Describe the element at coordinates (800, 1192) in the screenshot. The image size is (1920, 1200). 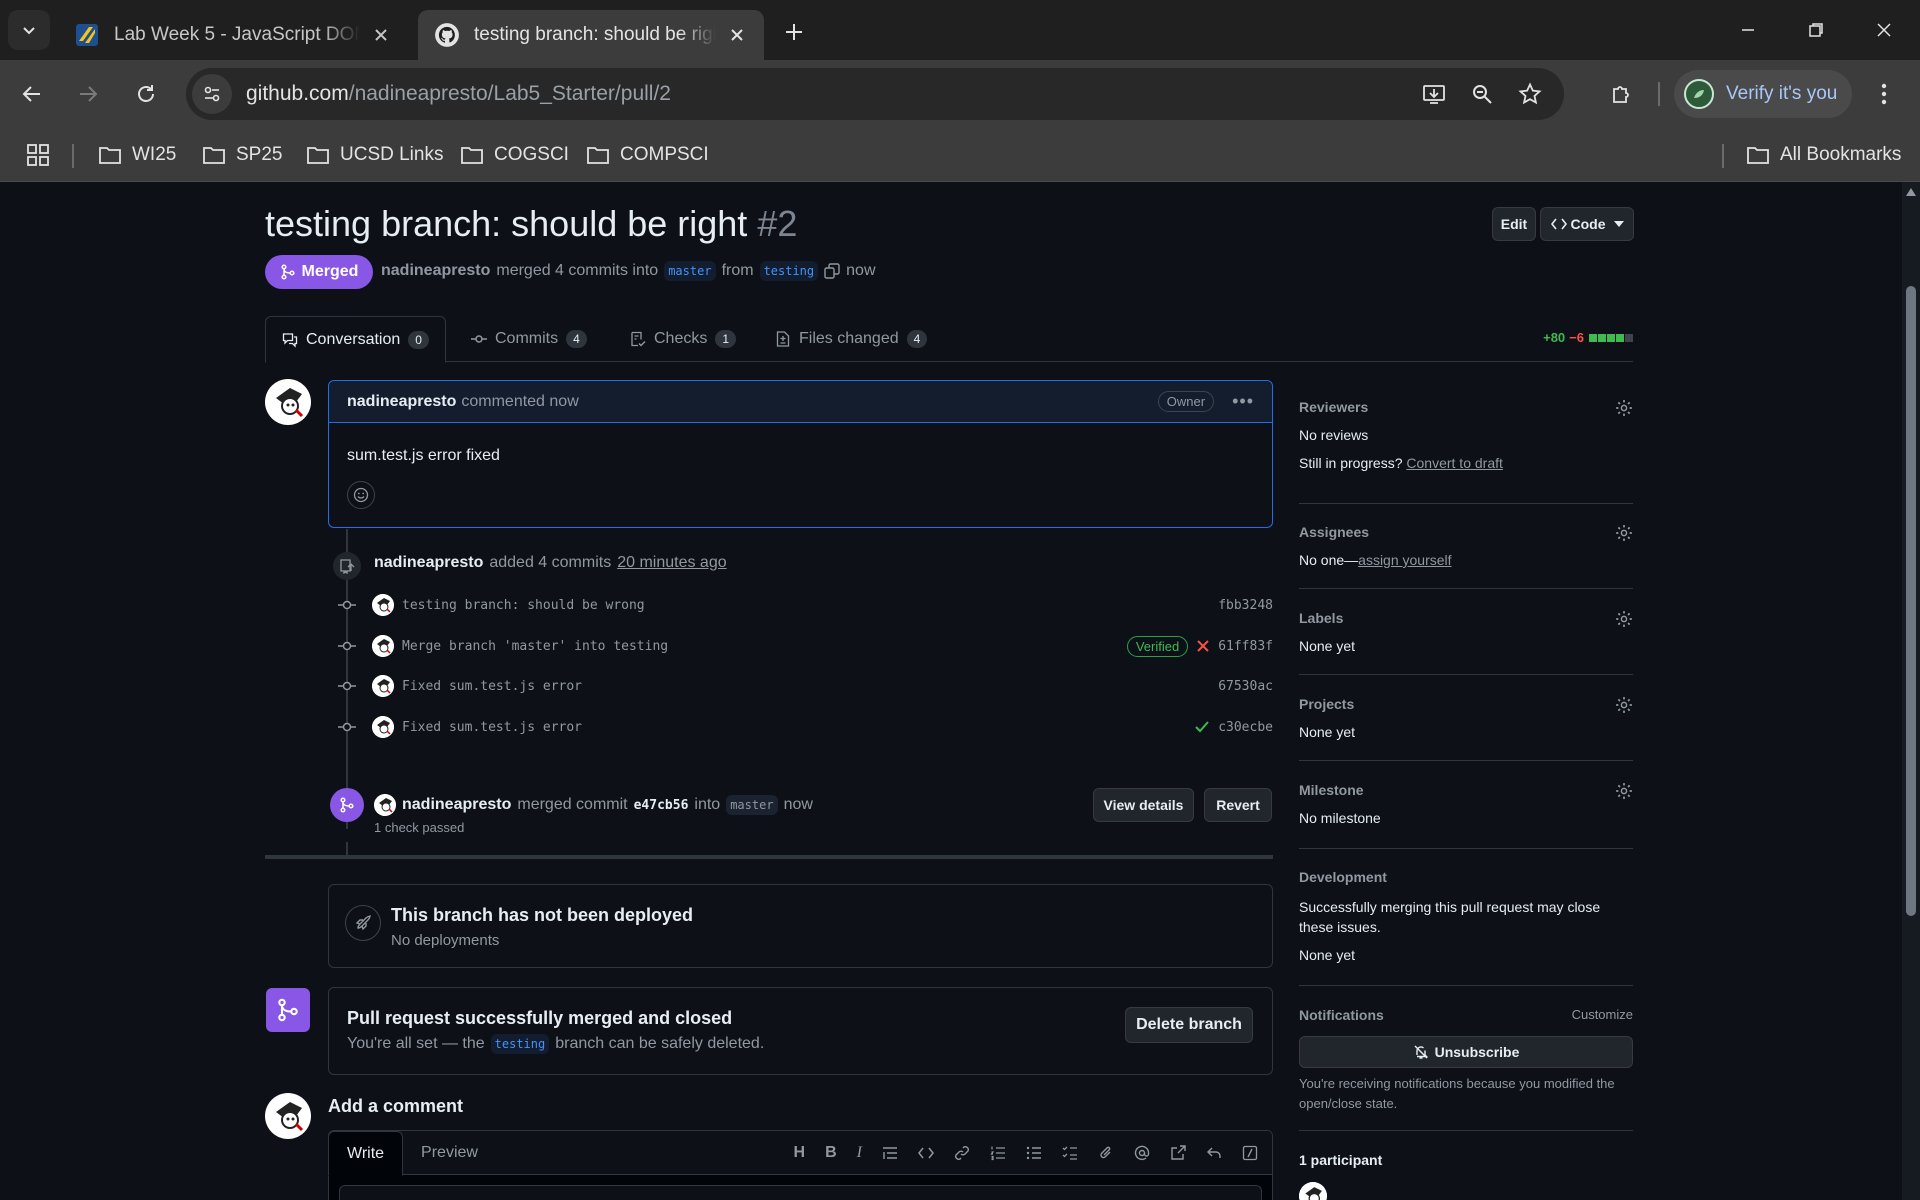
I see `comment-textarea` at that location.